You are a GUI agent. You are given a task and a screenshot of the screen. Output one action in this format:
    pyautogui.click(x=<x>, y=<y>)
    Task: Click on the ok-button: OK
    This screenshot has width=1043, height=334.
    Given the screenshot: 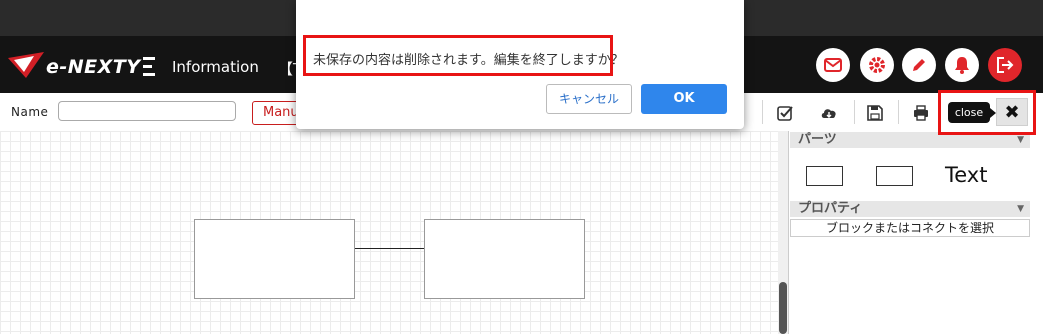 What is the action you would take?
    pyautogui.click(x=684, y=99)
    